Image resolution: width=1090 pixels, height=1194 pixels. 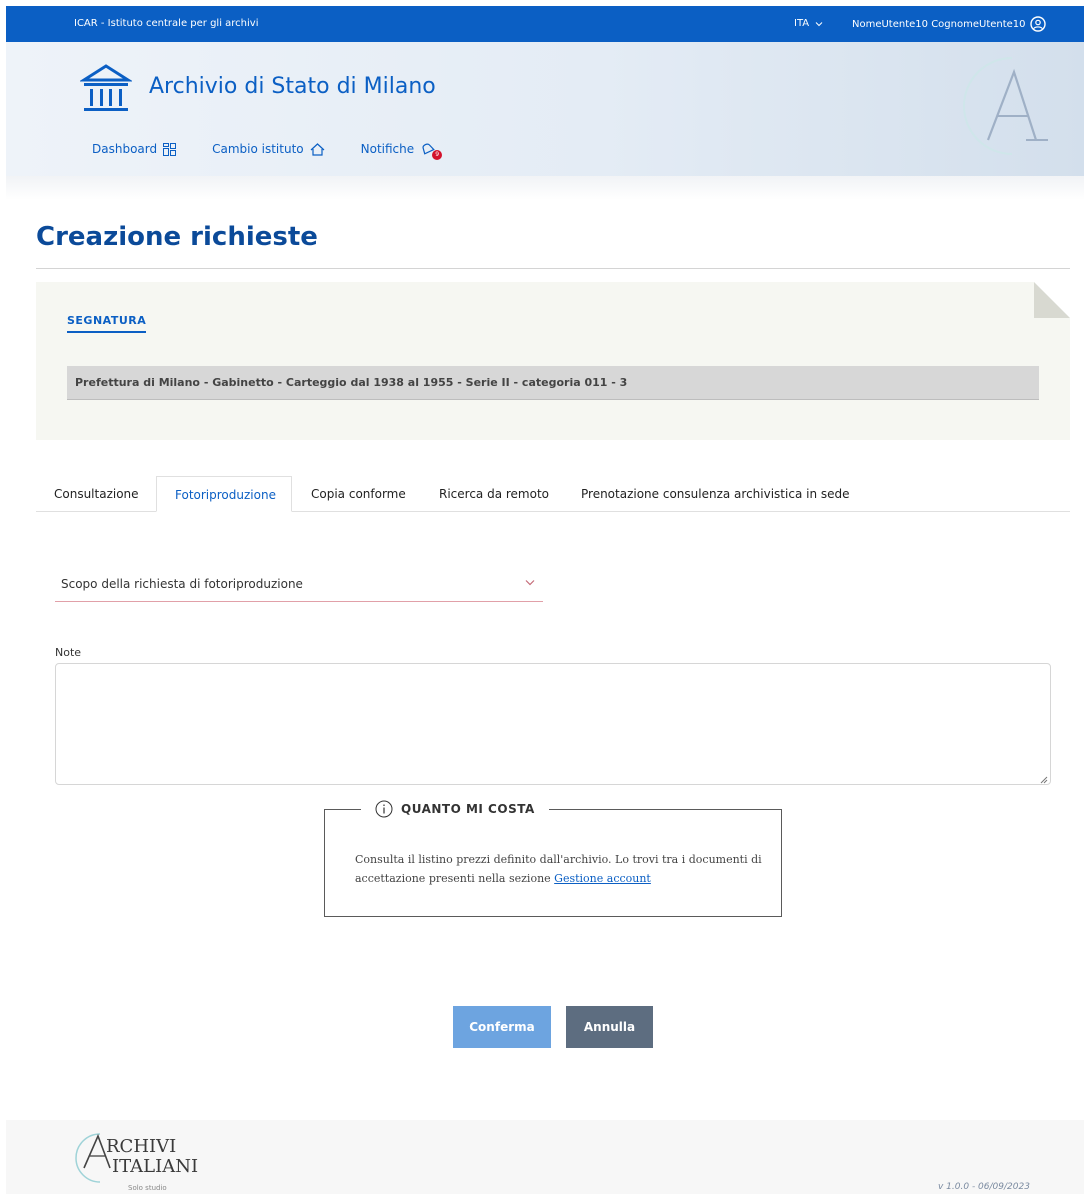 What do you see at coordinates (107, 323) in the screenshot?
I see `segnatura-label: SEGNATURA` at bounding box center [107, 323].